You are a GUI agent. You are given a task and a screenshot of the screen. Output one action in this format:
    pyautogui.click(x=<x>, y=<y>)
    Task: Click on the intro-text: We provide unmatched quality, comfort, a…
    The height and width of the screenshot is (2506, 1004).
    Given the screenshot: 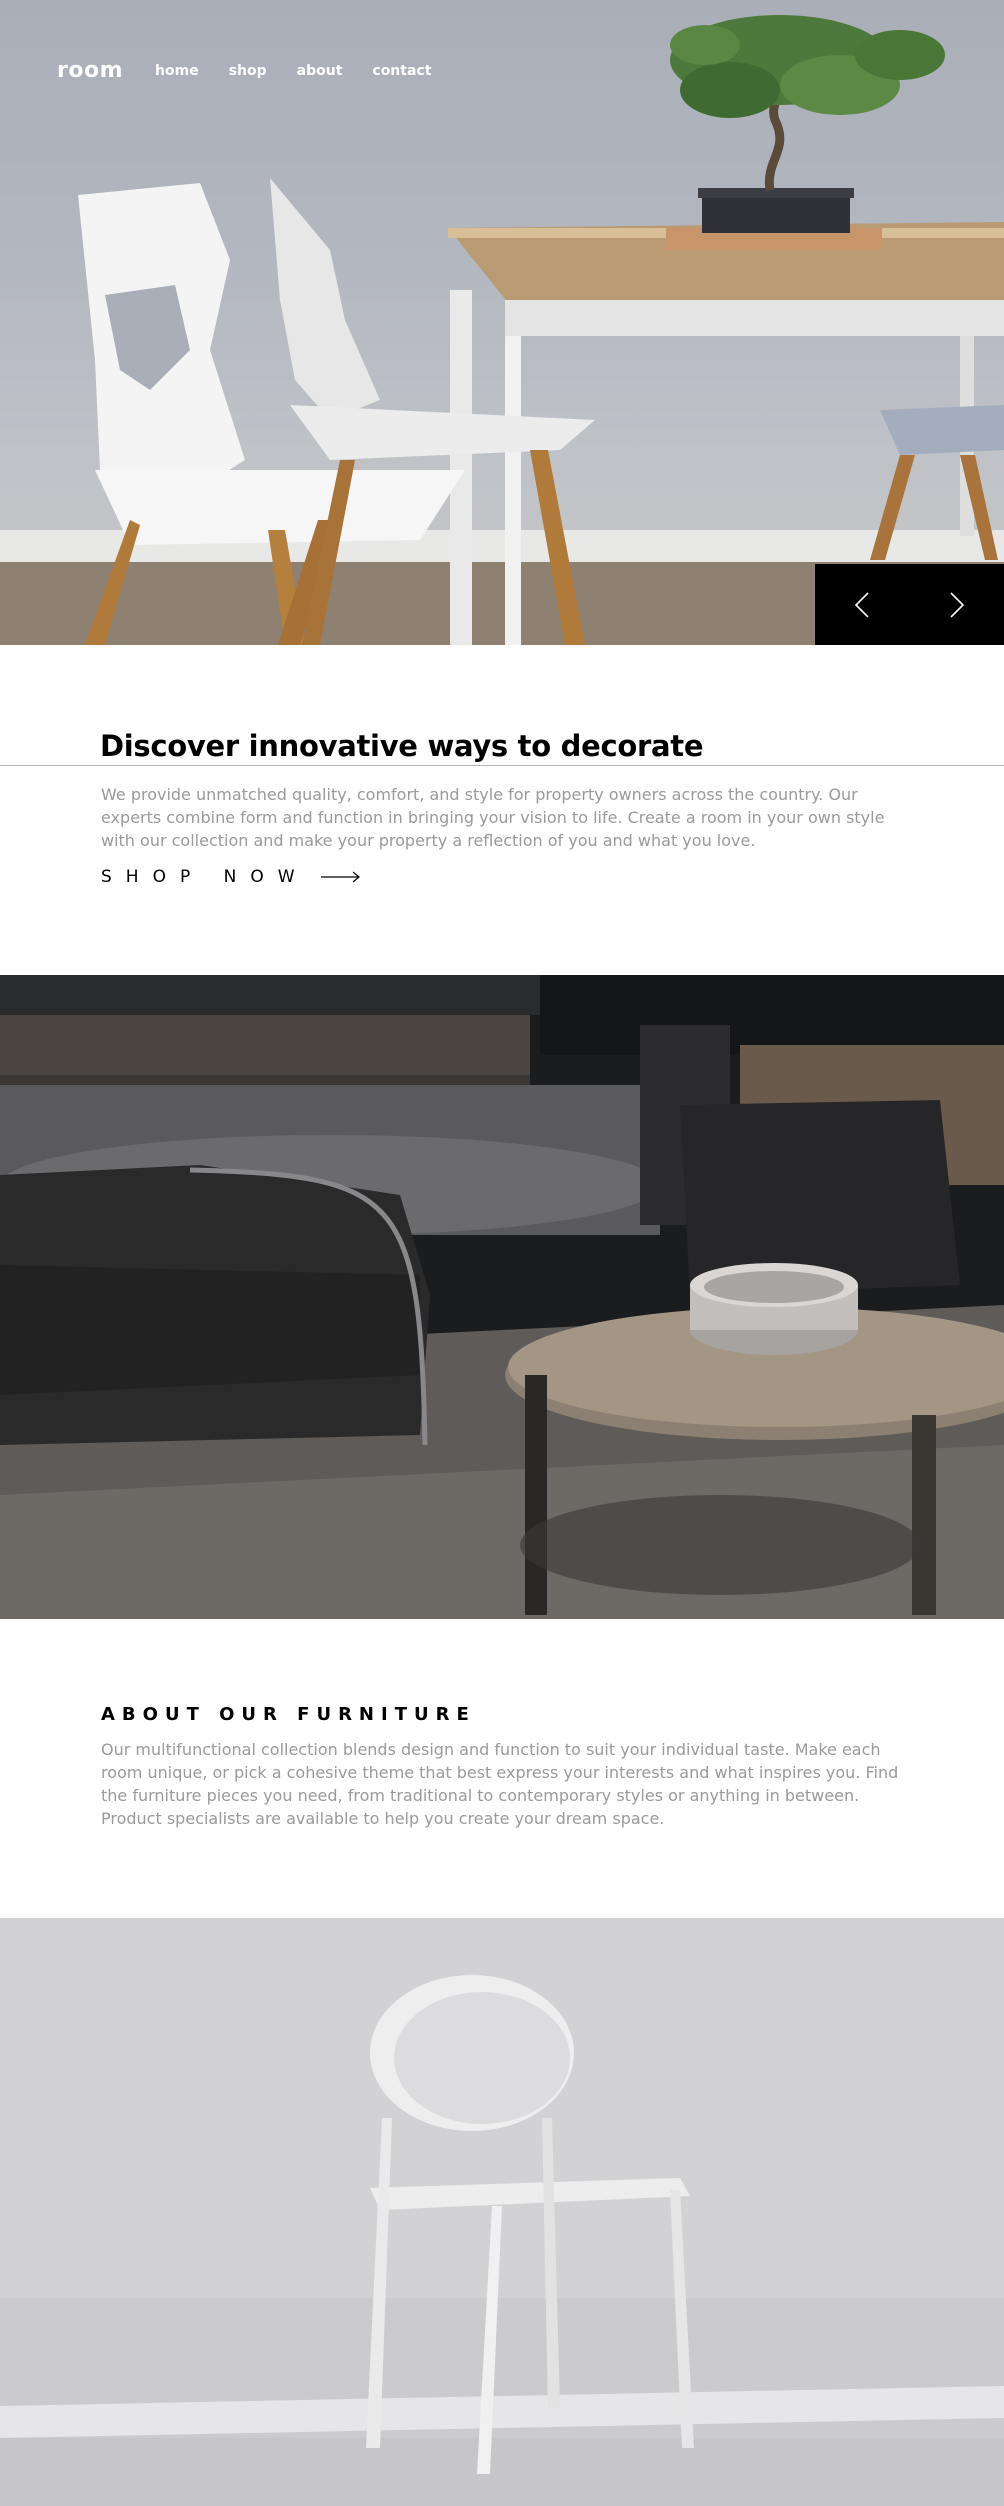 What is the action you would take?
    pyautogui.click(x=493, y=817)
    